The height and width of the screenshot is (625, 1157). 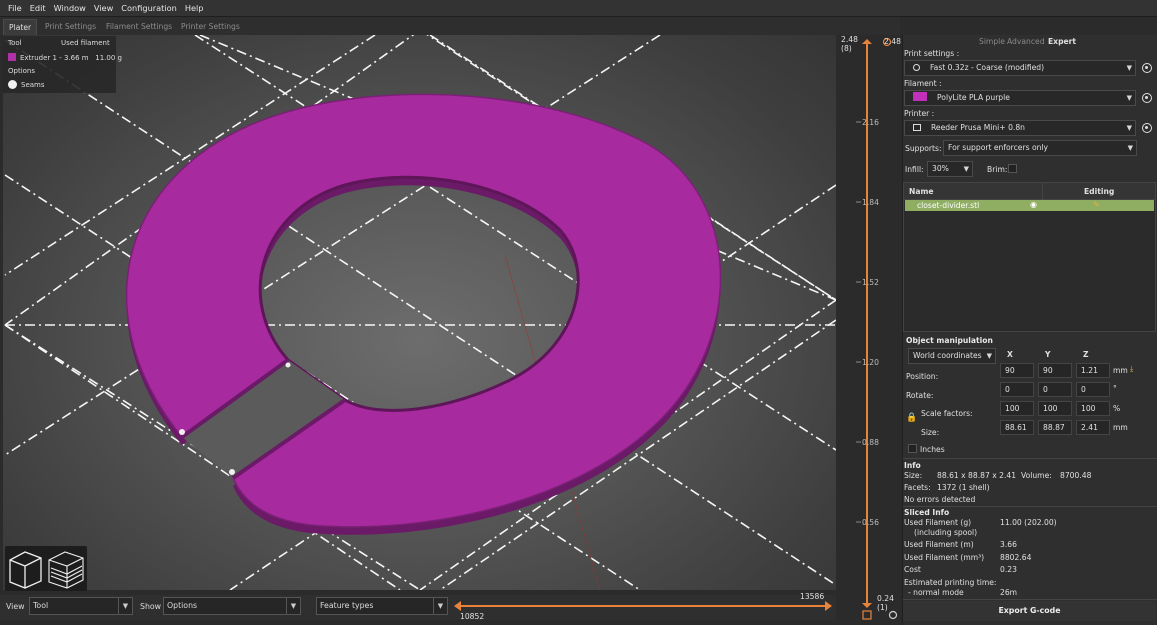 What do you see at coordinates (893, 615) in the screenshot?
I see `settings-cog-icon` at bounding box center [893, 615].